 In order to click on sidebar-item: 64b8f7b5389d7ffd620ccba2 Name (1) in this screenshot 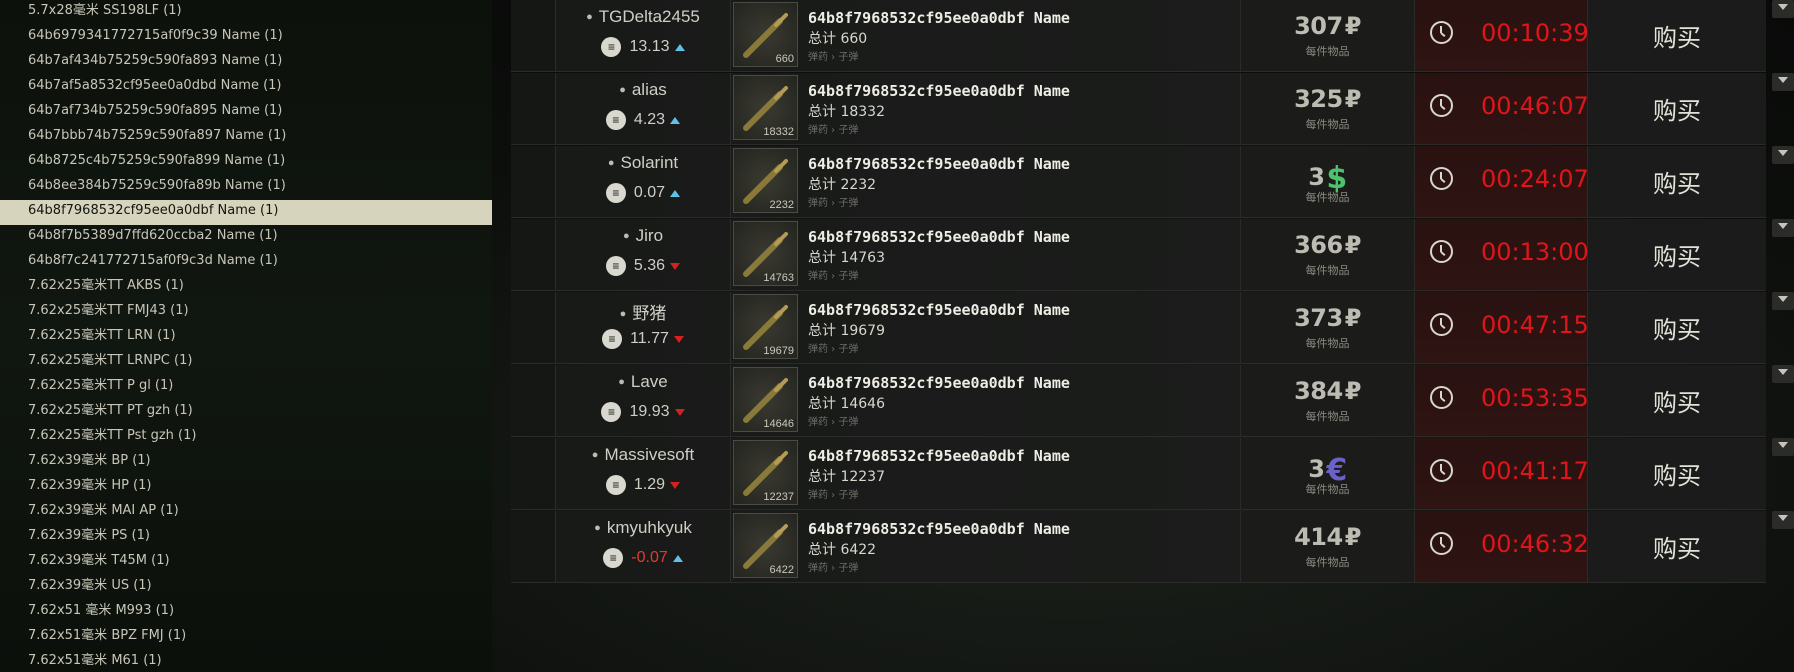, I will do `click(246, 237)`.